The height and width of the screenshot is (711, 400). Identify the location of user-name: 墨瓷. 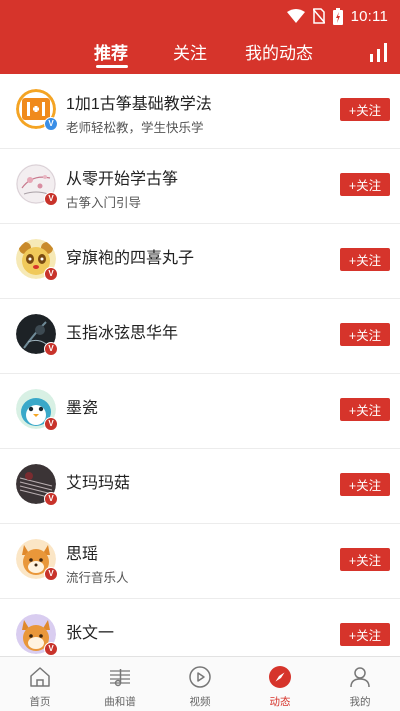
(82, 406).